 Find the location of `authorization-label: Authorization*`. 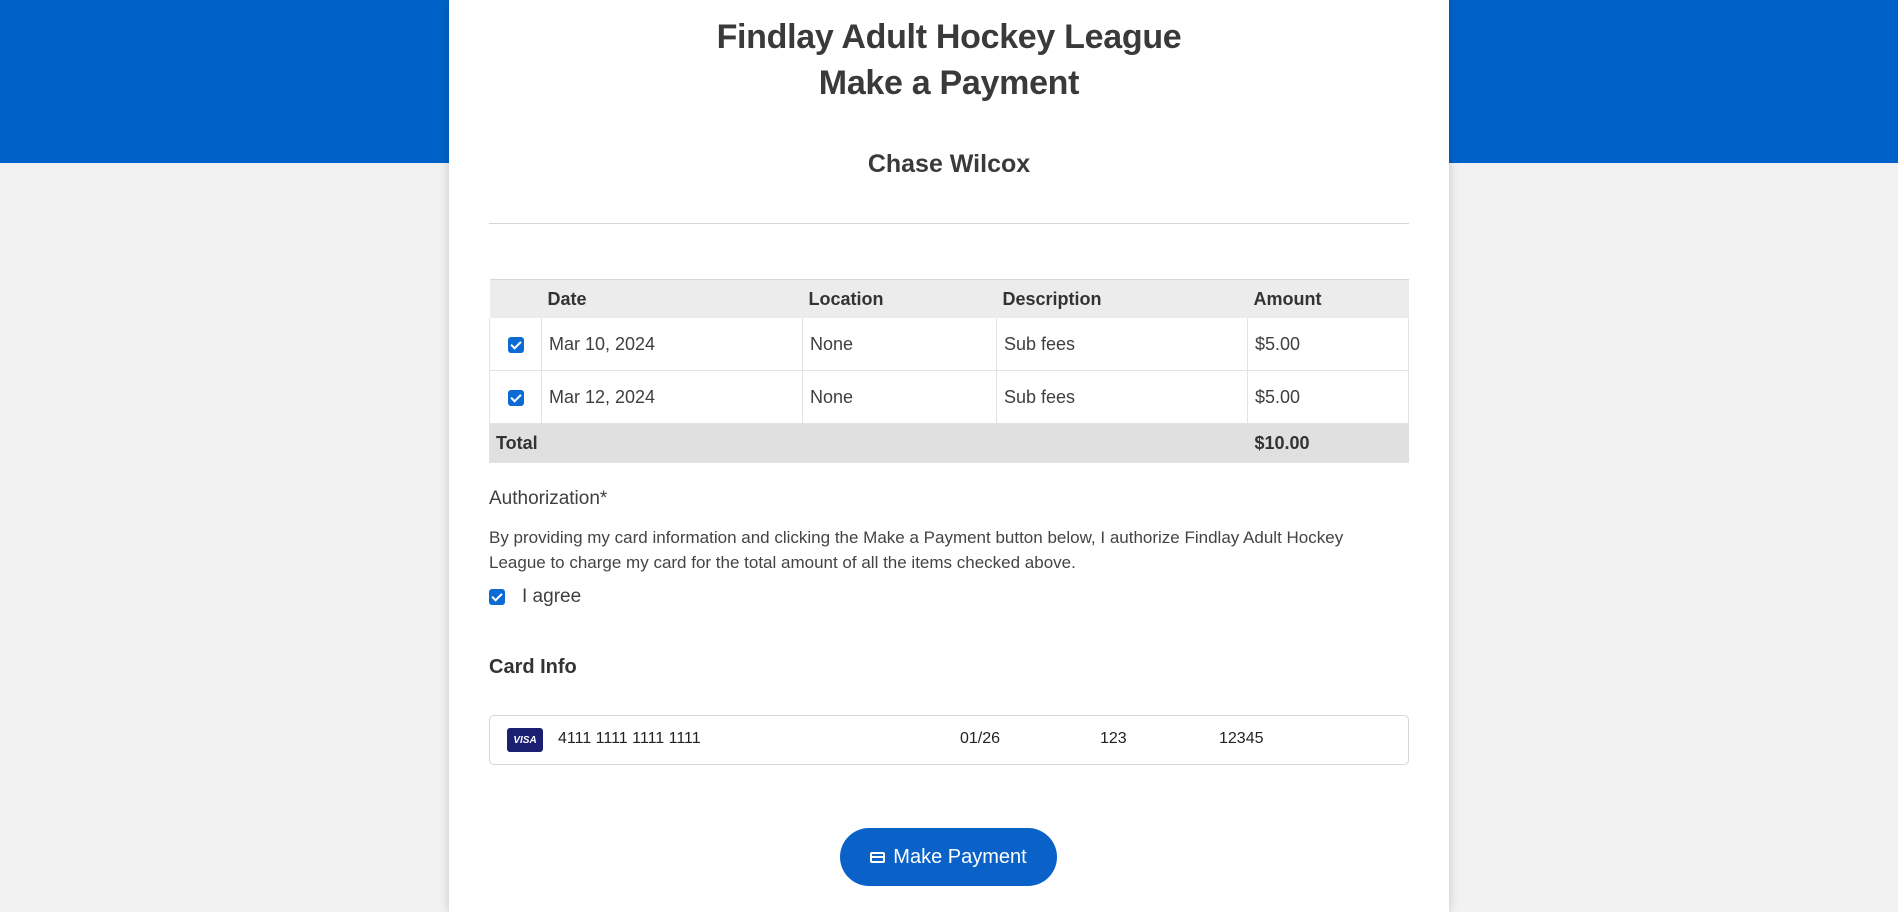

authorization-label: Authorization* is located at coordinates (548, 498).